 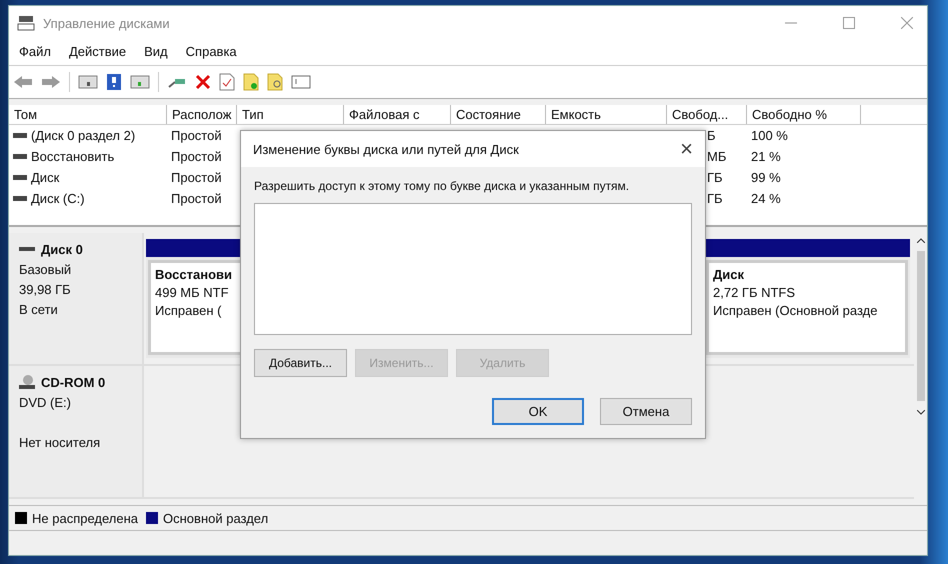 I want to click on column-header: Том, so click(x=88, y=114).